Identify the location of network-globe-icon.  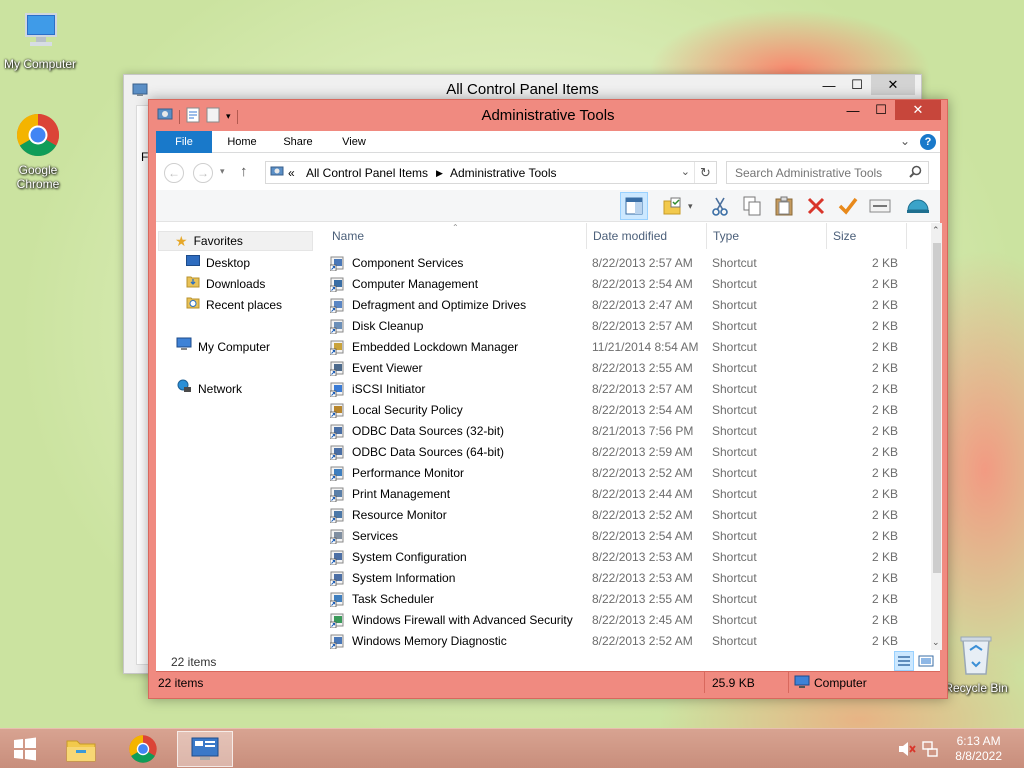
(918, 206).